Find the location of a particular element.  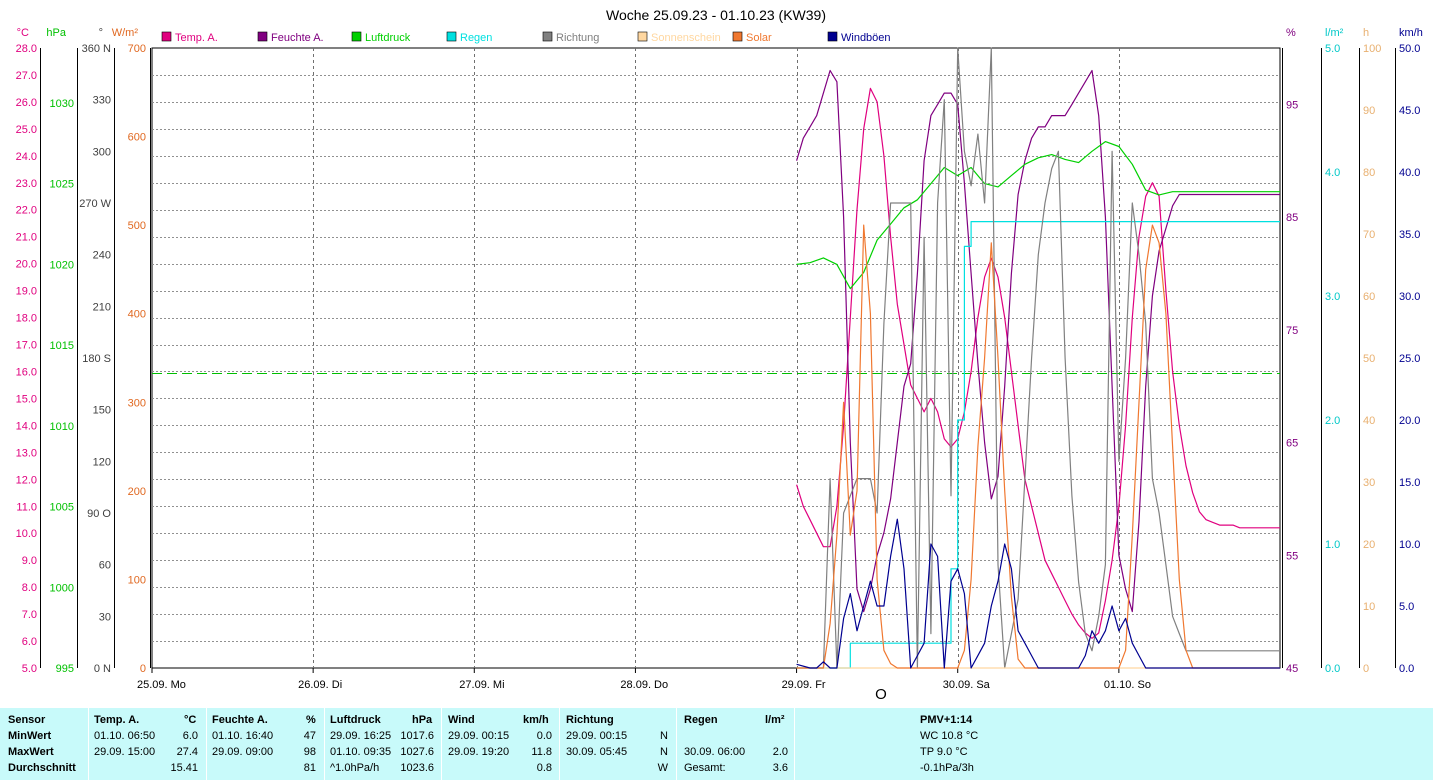

tick-label-rain: 2.0 is located at coordinates (1332, 421).